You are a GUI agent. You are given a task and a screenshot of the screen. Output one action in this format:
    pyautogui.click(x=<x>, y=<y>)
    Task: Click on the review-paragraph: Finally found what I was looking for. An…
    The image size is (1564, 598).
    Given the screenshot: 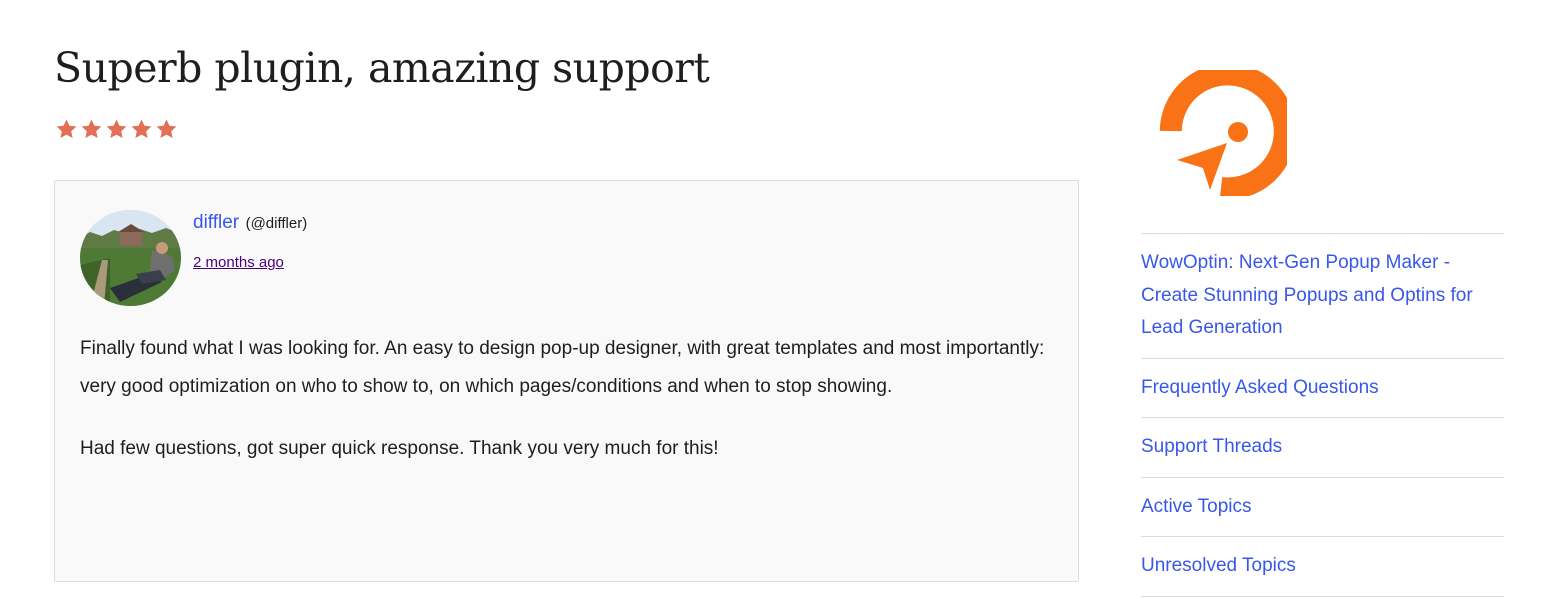 What is the action you would take?
    pyautogui.click(x=562, y=367)
    